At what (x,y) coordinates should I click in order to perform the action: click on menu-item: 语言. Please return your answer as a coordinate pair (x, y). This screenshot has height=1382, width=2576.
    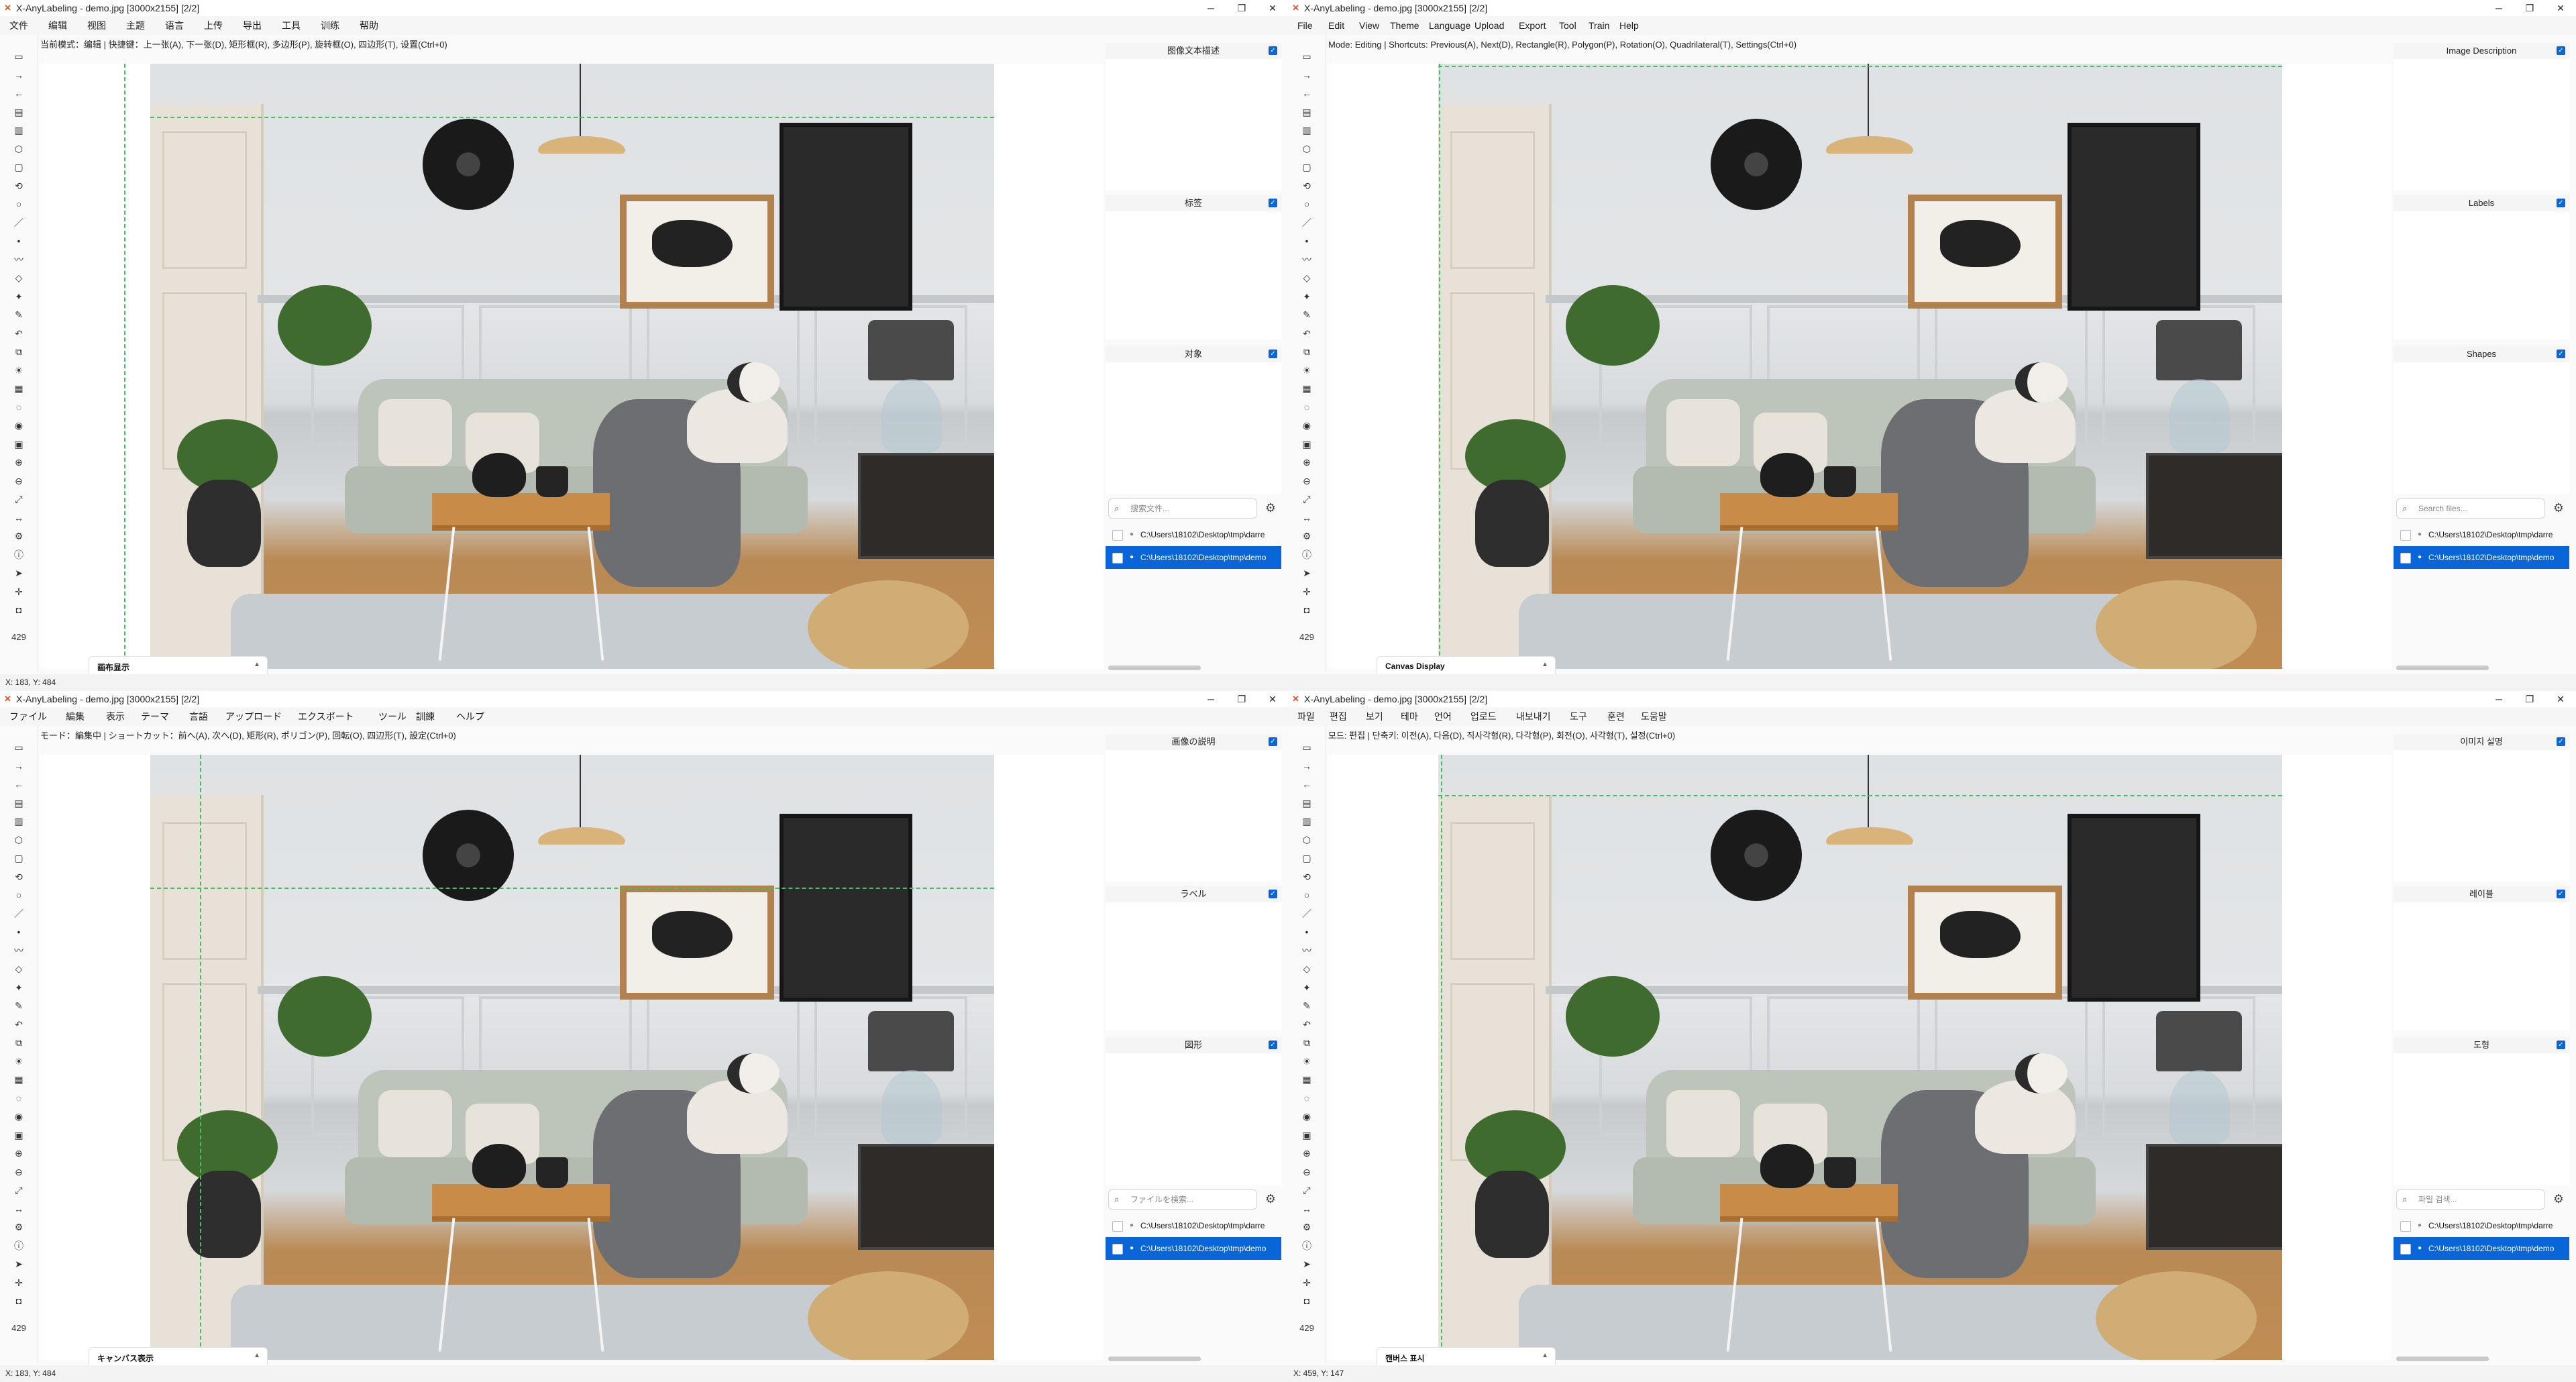
    Looking at the image, I should click on (174, 25).